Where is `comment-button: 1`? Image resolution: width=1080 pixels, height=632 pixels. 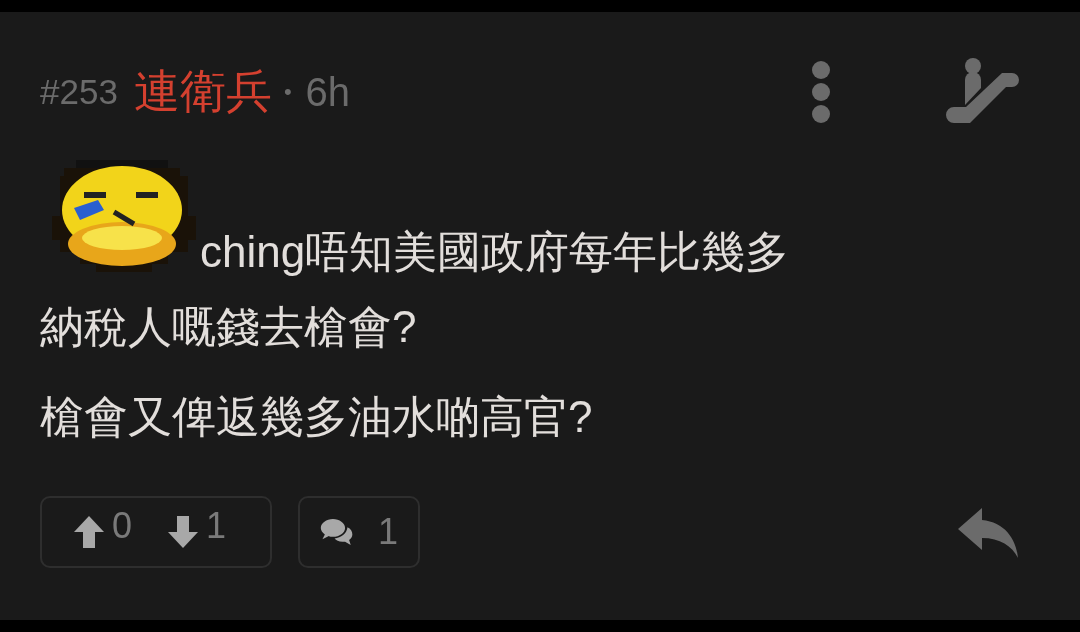
comment-button: 1 is located at coordinates (359, 532).